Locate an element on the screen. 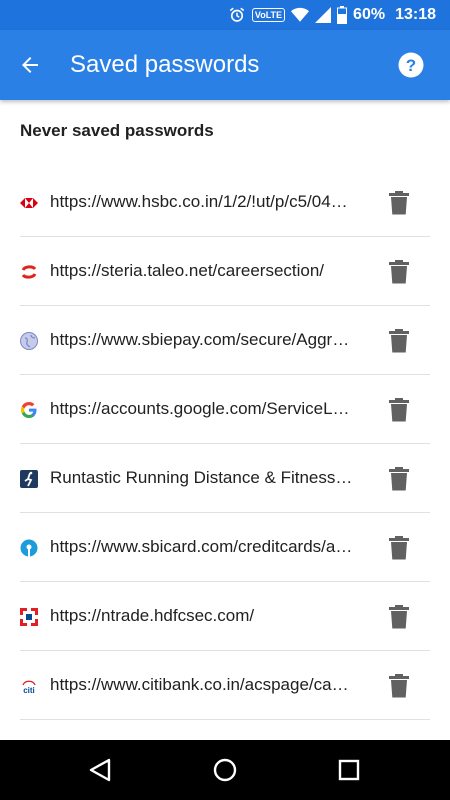 This screenshot has height=800, width=450. saved-site-url: https://accounts.google.com/ServiceLogin is located at coordinates (202, 408).